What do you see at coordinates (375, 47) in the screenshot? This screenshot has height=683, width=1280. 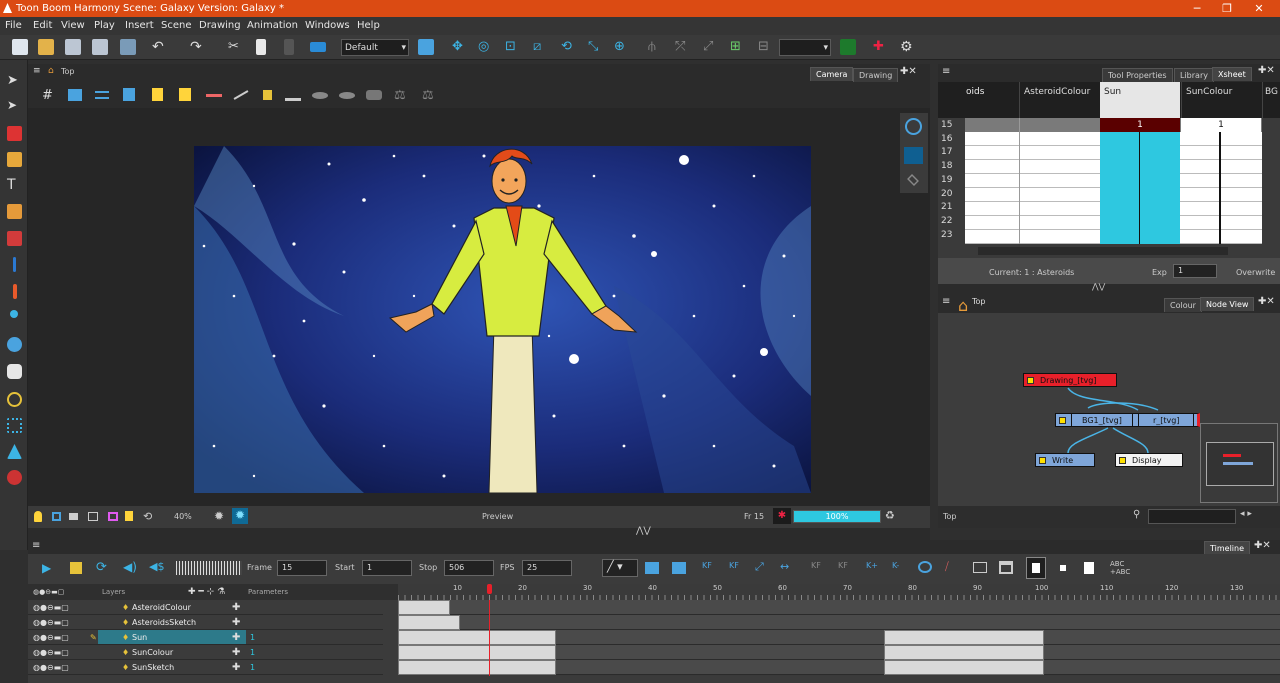 I see `workspace-select: Default ▾` at bounding box center [375, 47].